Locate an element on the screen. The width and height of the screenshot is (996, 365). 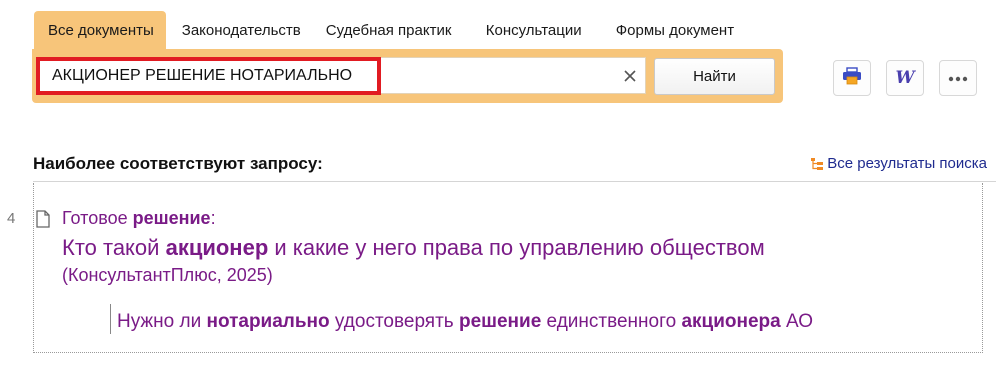
result-type: Готовое решение: is located at coordinates (139, 218).